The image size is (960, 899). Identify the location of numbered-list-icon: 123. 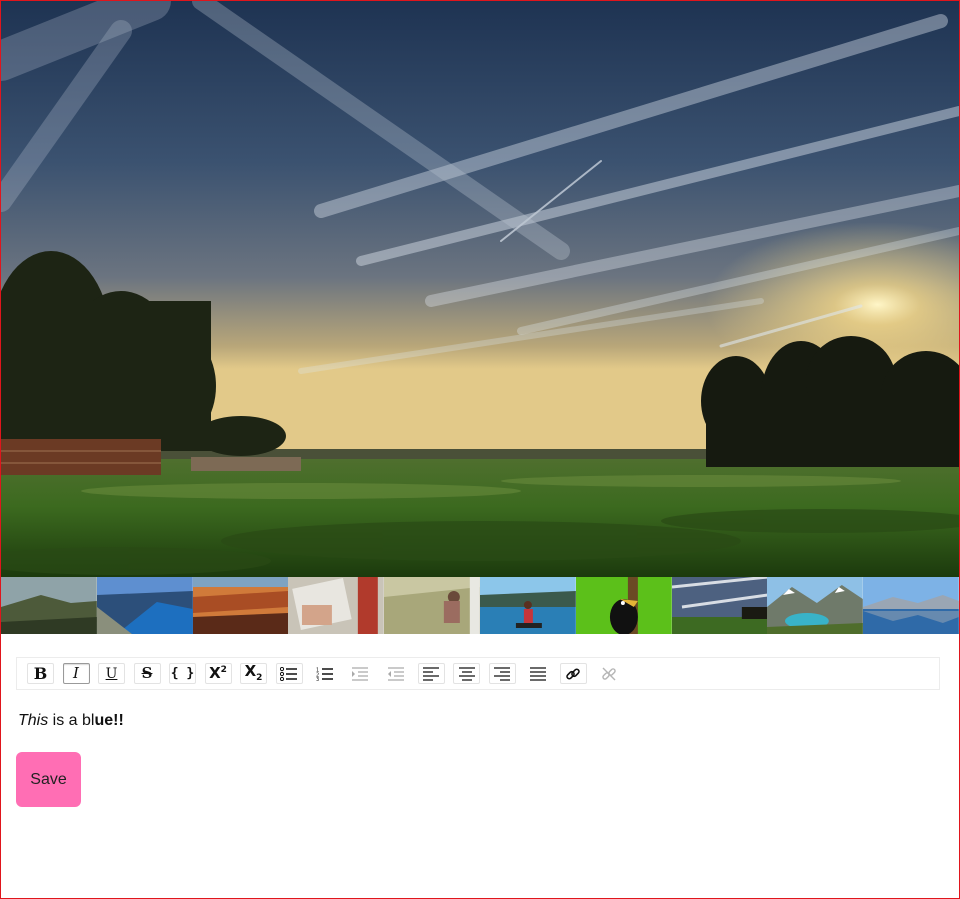
(324, 674).